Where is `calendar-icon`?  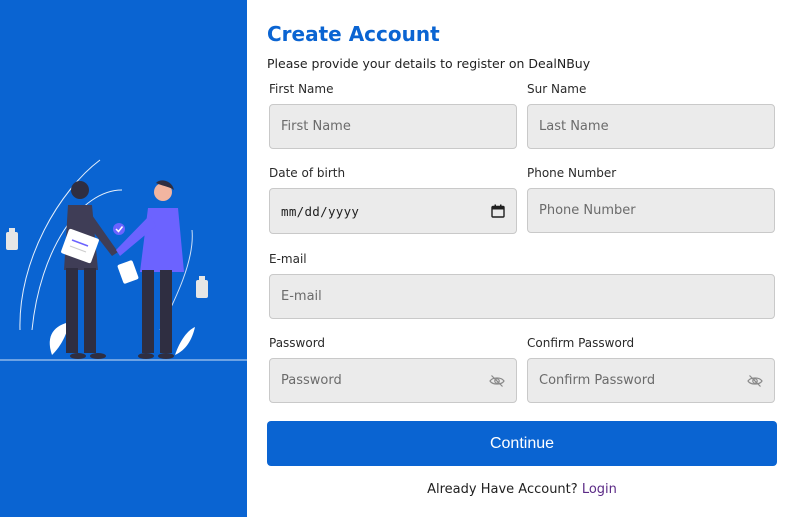 calendar-icon is located at coordinates (498, 211).